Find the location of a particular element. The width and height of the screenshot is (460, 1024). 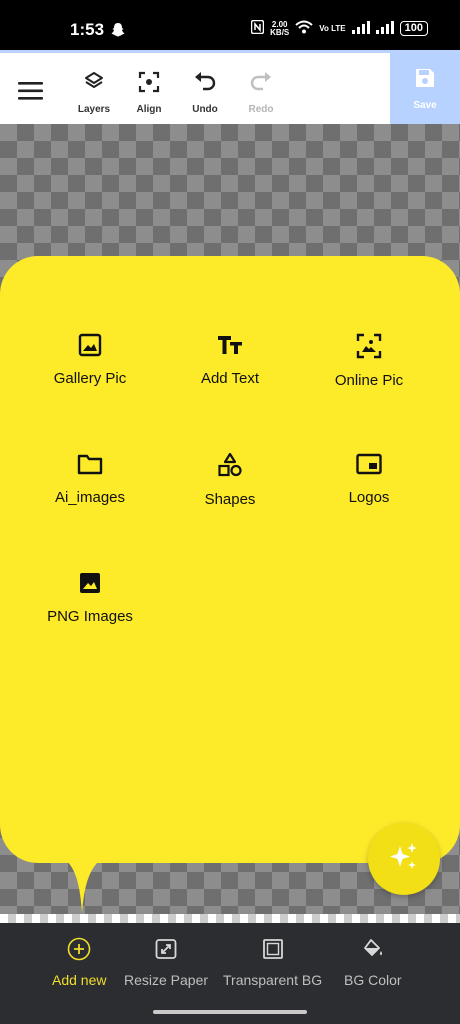

align-button: Align is located at coordinates (149, 93).